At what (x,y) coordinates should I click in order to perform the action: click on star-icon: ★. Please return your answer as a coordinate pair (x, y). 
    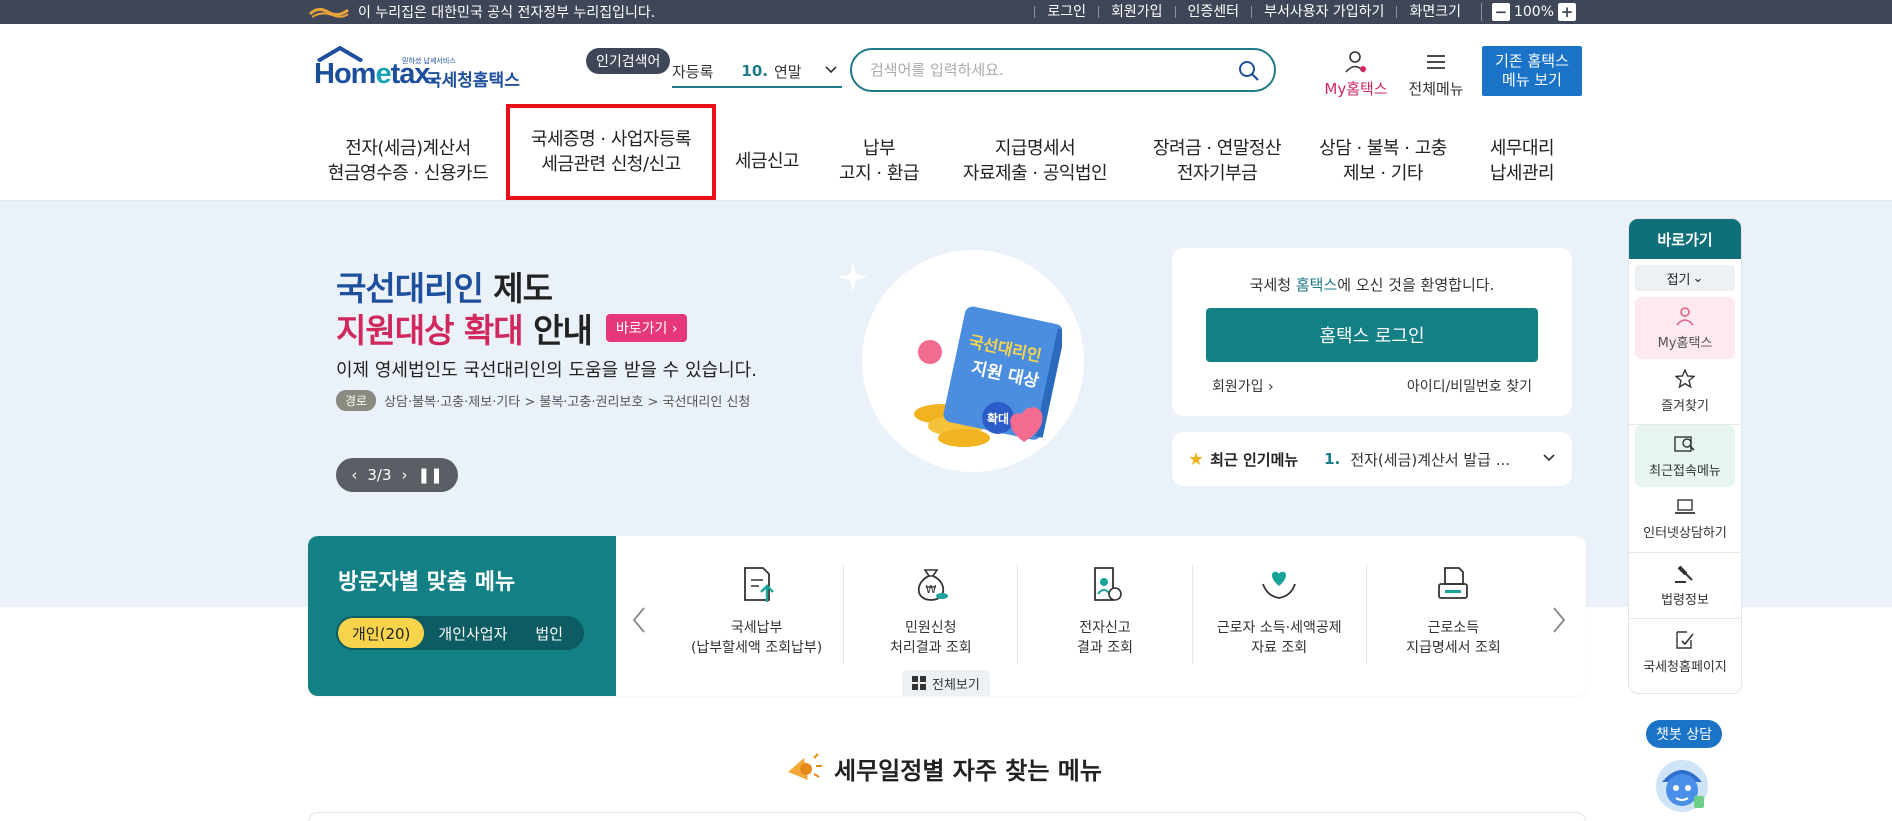
    Looking at the image, I should click on (1196, 459).